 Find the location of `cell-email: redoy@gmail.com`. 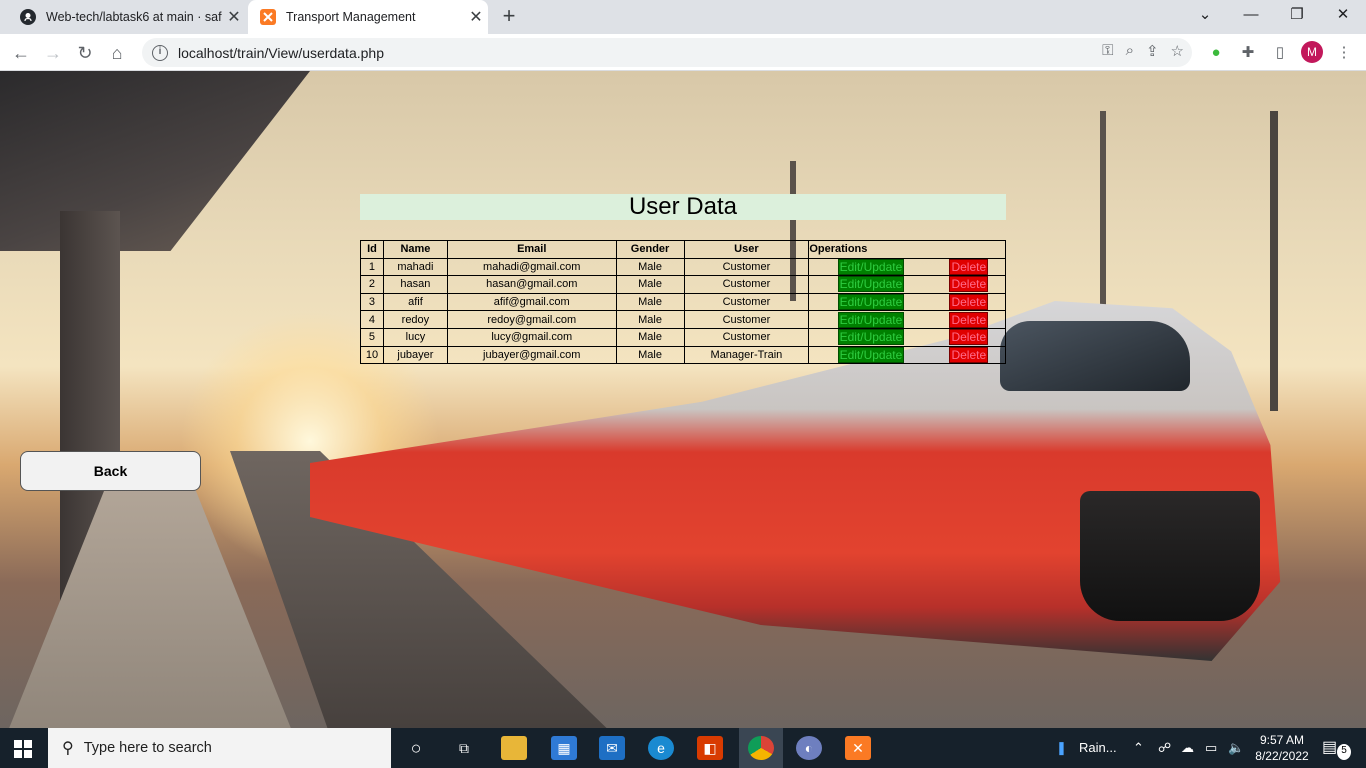

cell-email: redoy@gmail.com is located at coordinates (531, 319).